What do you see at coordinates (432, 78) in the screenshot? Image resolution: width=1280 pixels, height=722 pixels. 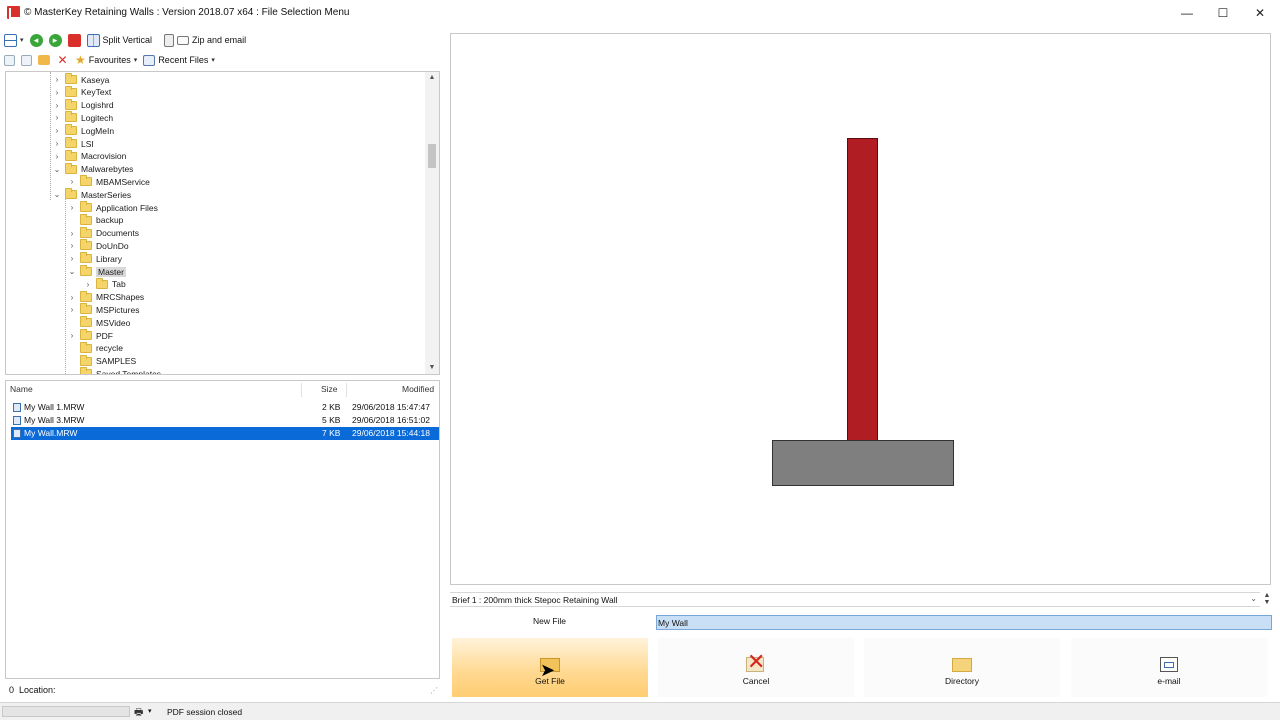 I see `scroll-up-icon: ▲` at bounding box center [432, 78].